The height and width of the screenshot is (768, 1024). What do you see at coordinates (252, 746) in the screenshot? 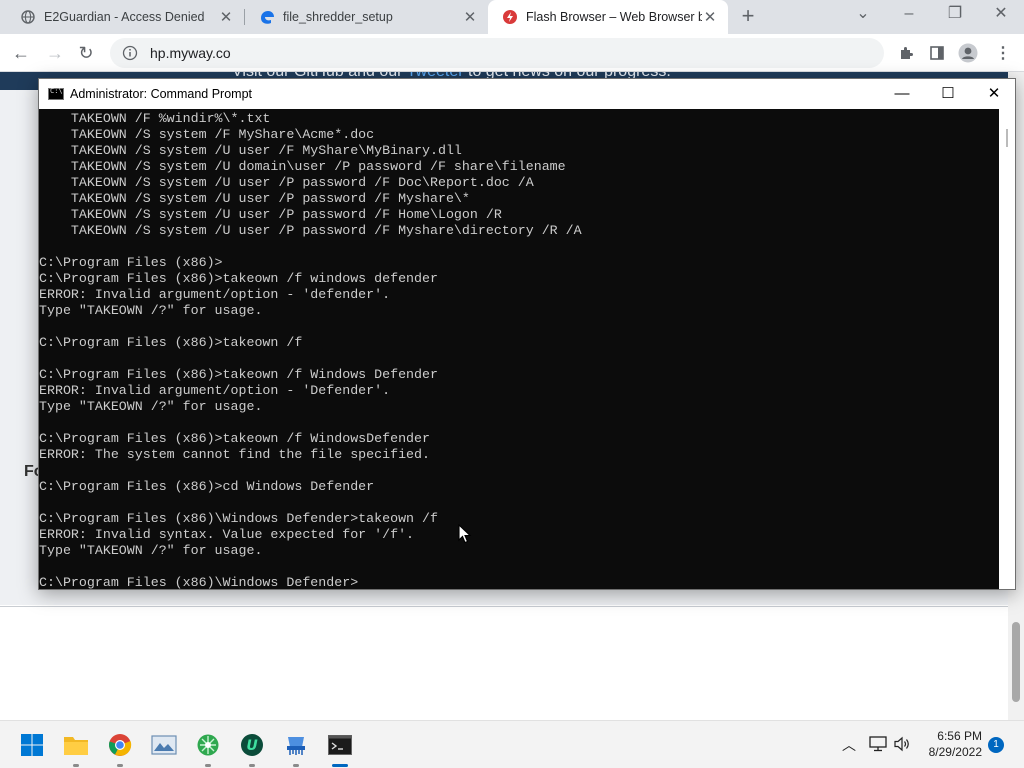
I see `svg-text: U` at bounding box center [252, 746].